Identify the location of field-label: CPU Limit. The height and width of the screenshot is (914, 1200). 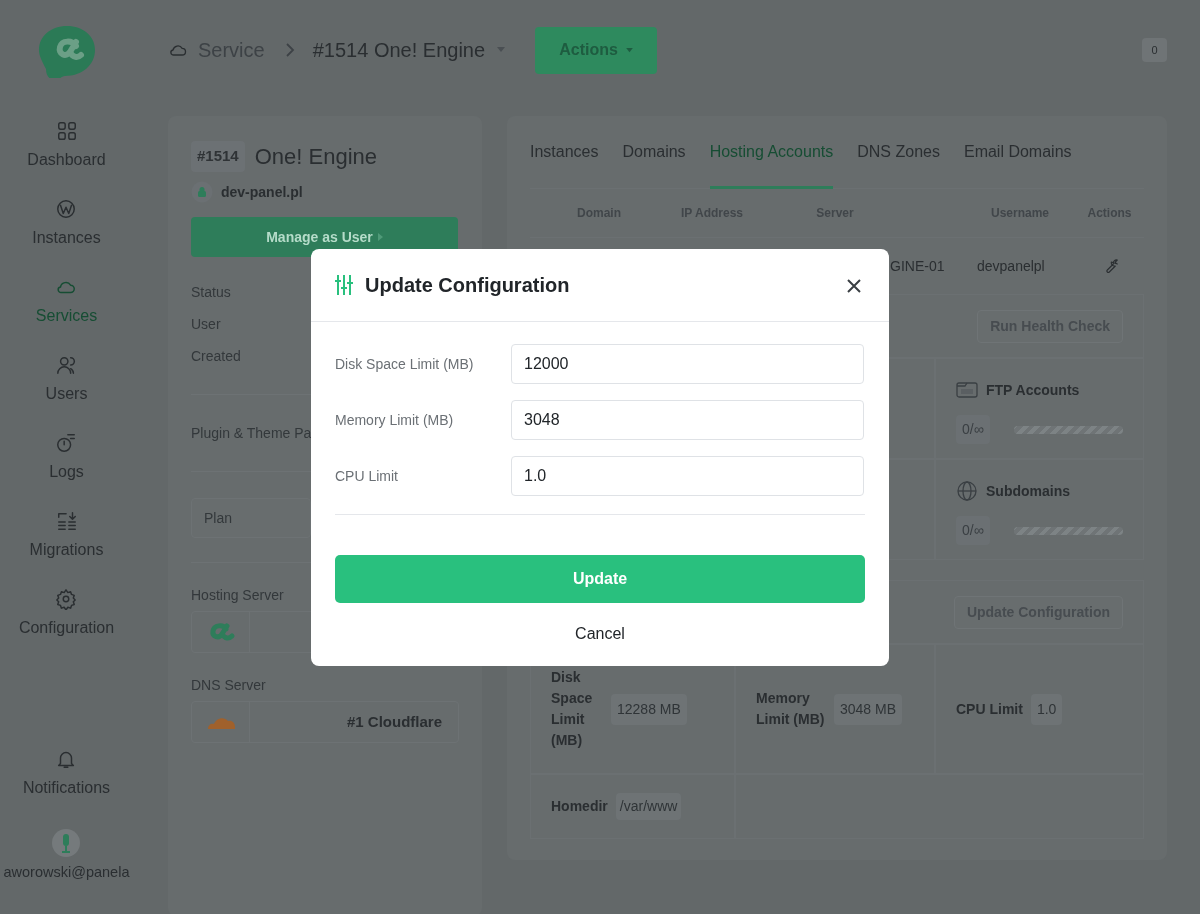
(367, 476).